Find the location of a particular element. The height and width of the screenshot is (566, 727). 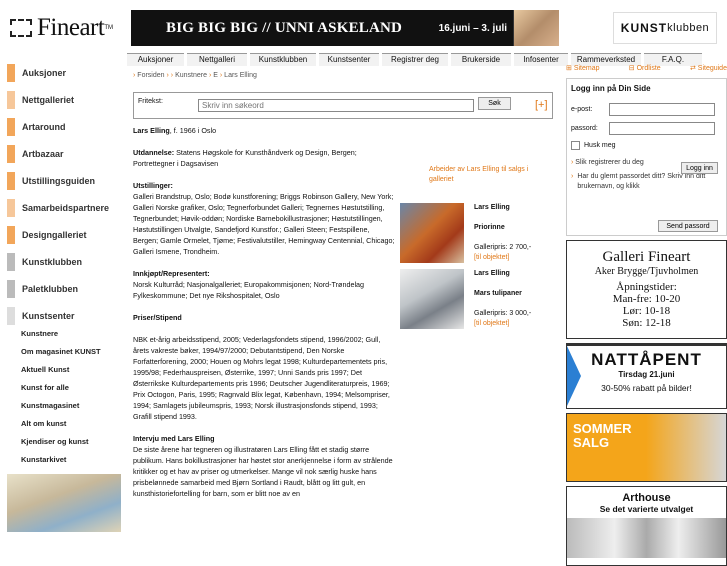

work-artist: Lars Elling is located at coordinates (492, 207).